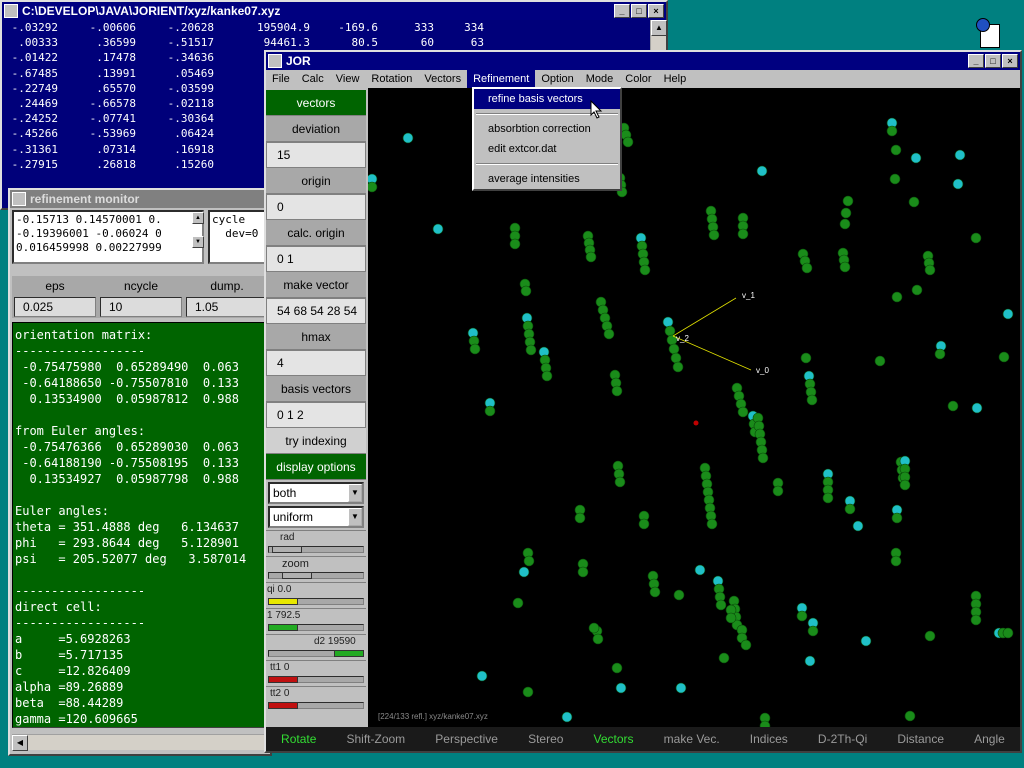 The height and width of the screenshot is (768, 1024). Describe the element at coordinates (349, 653) in the screenshot. I see `d2-slider-thumb` at that location.